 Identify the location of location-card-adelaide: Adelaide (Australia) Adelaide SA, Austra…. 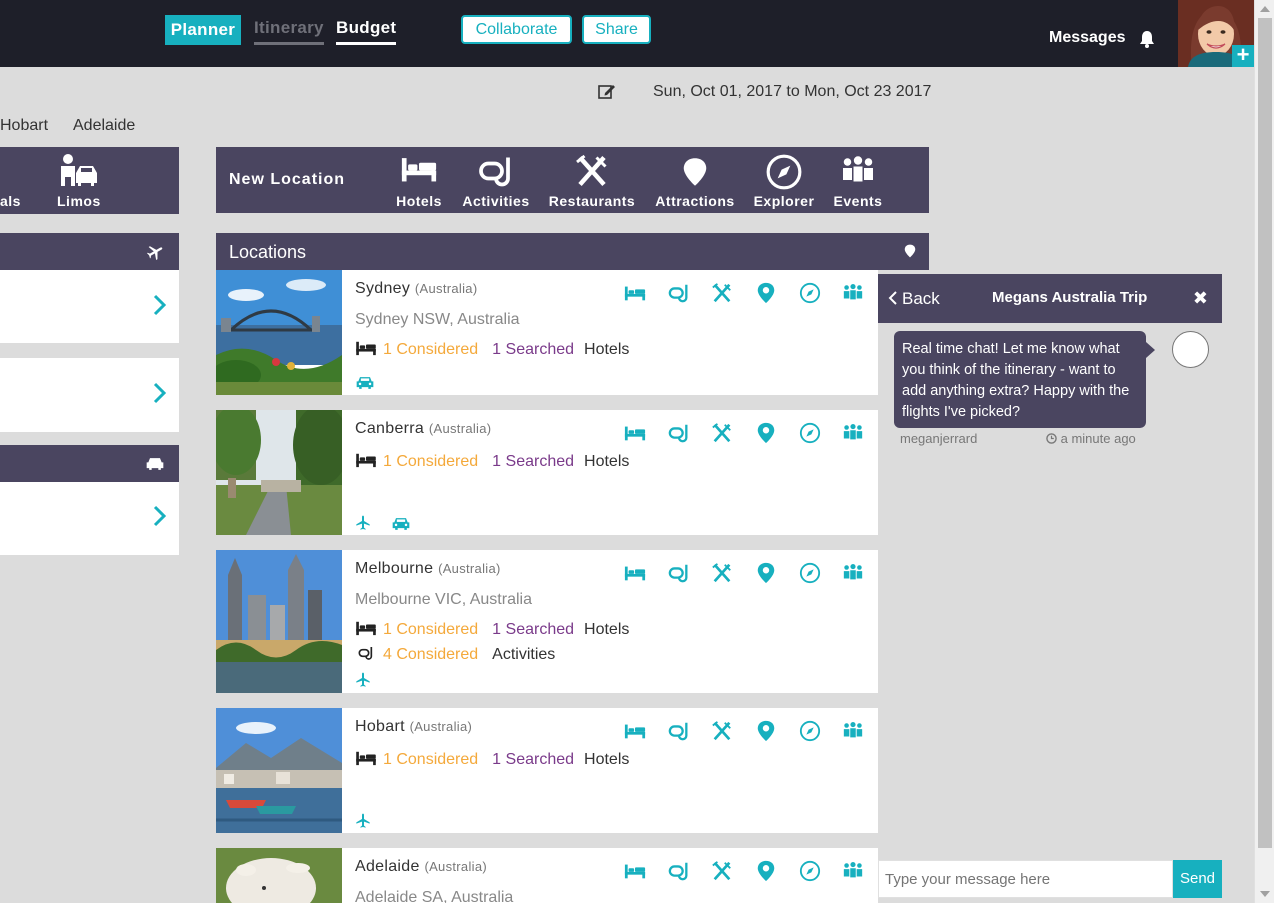
(547, 875).